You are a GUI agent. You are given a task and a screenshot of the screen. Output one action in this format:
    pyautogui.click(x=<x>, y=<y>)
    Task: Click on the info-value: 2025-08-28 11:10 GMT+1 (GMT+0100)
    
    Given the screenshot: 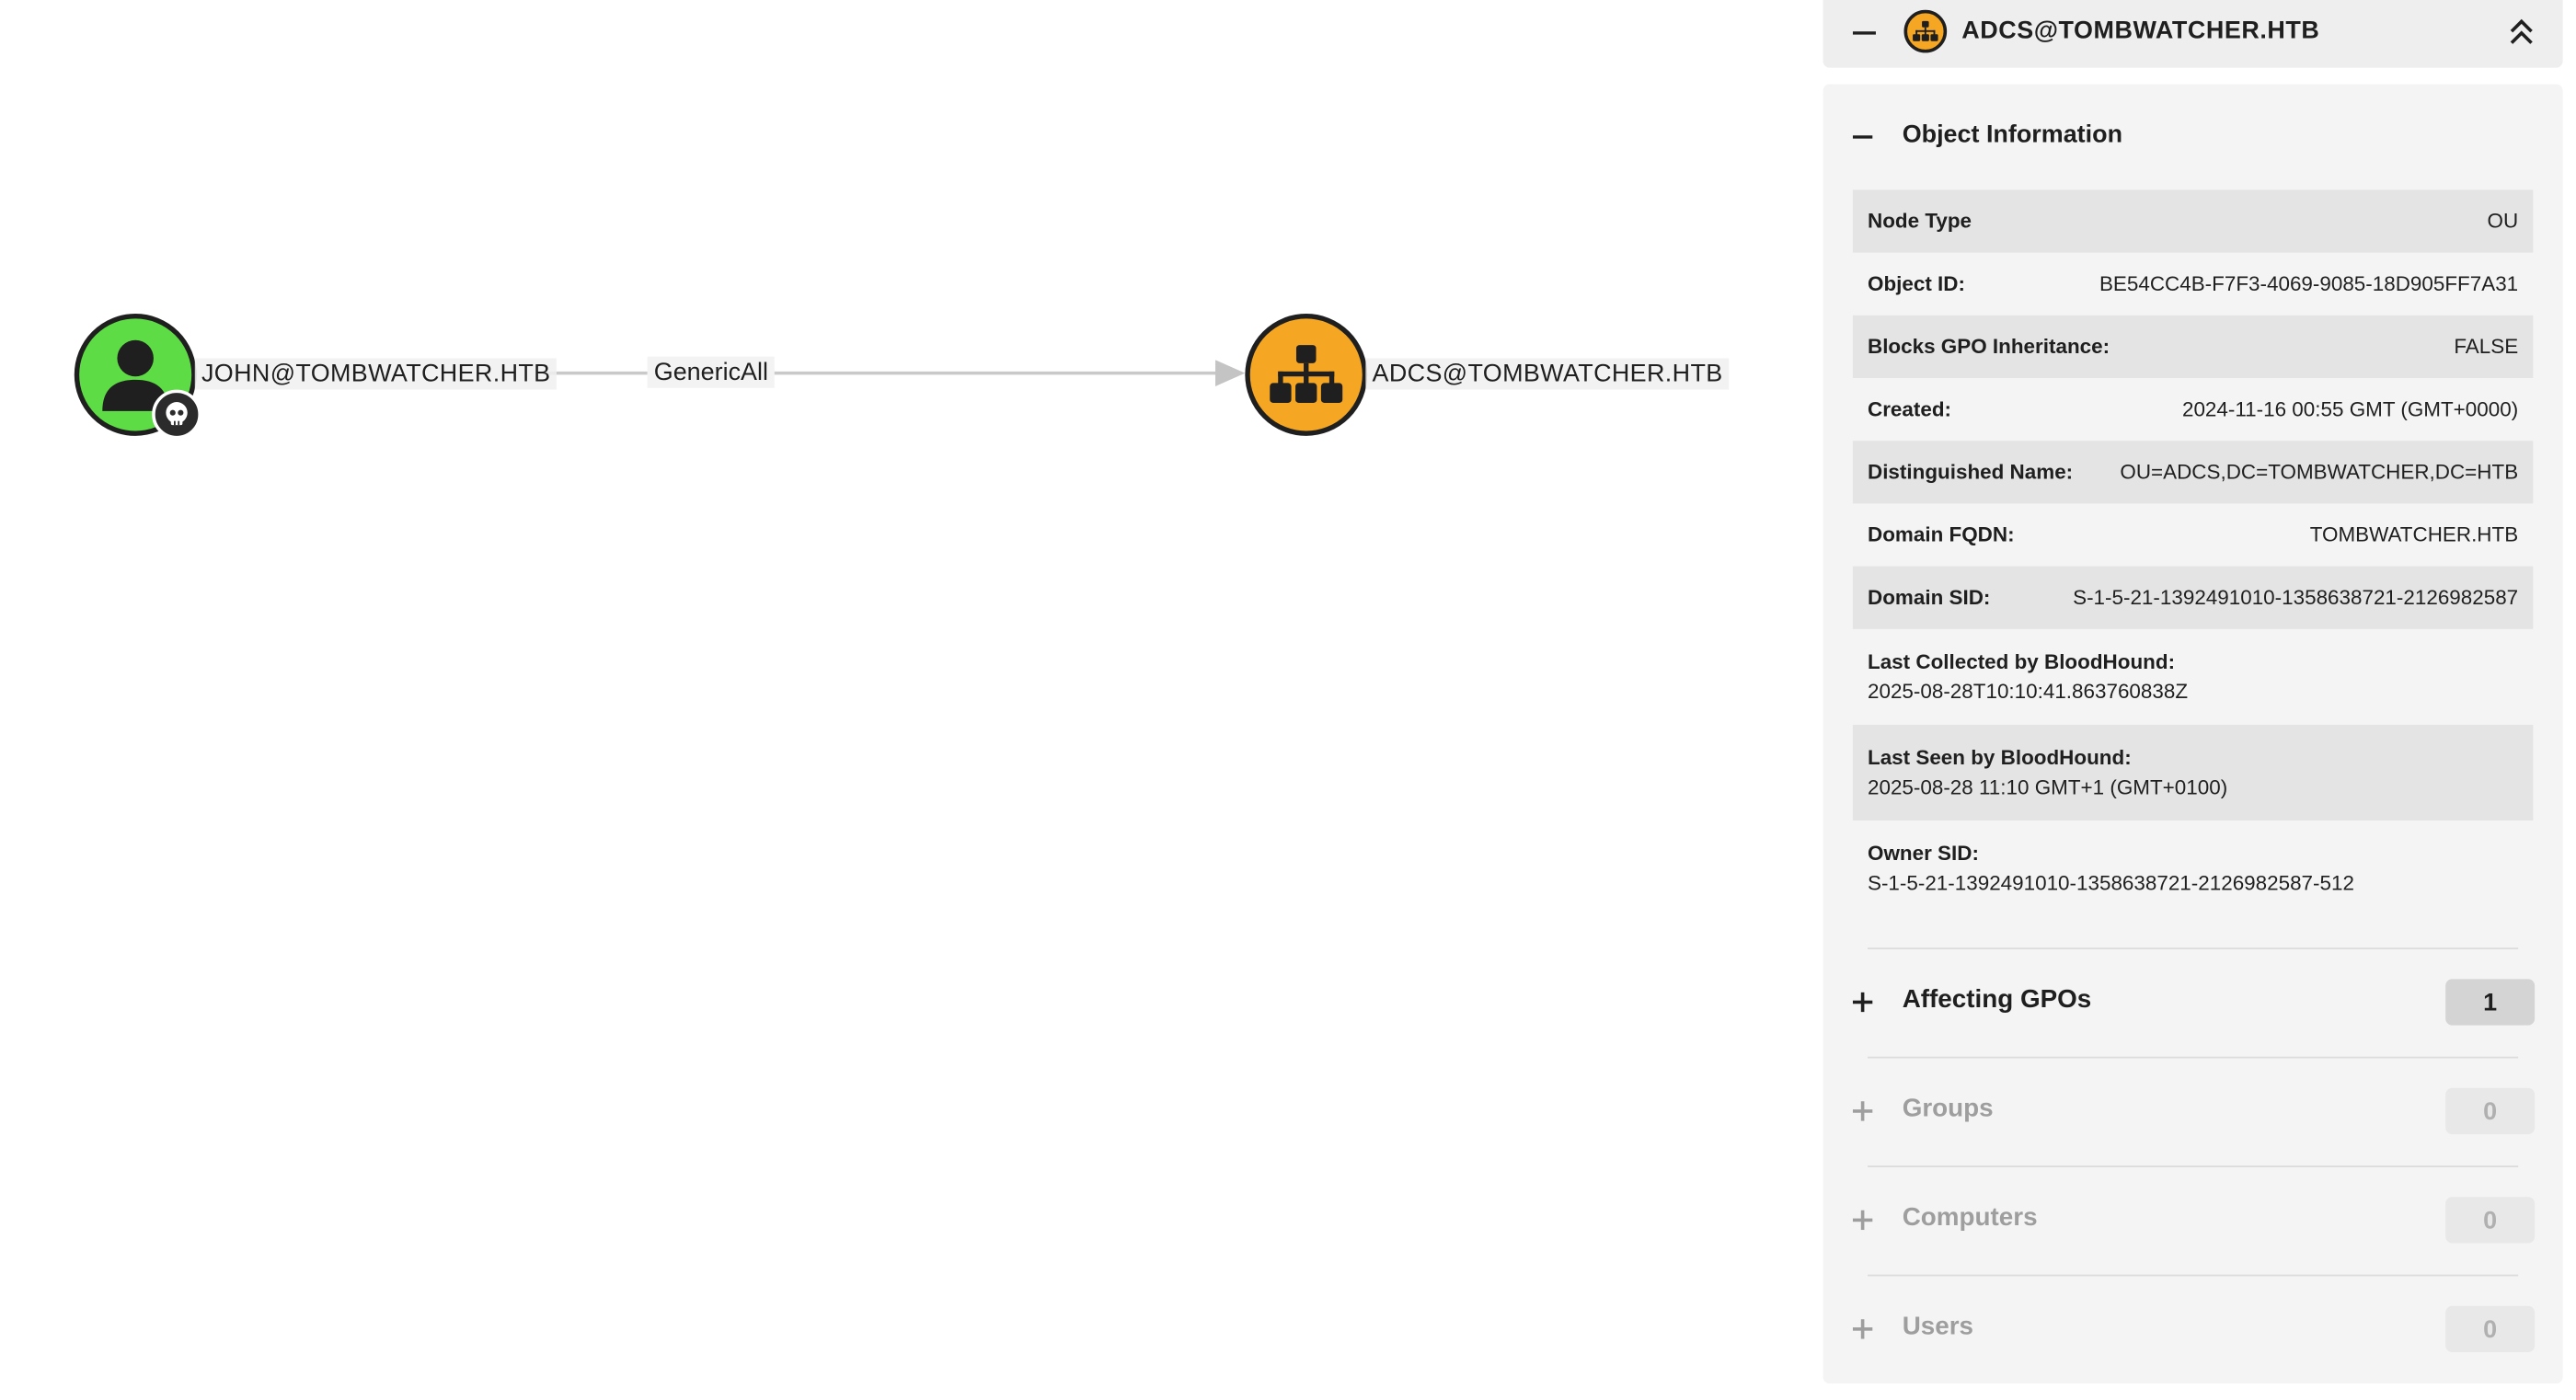 What is the action you would take?
    pyautogui.click(x=2047, y=787)
    